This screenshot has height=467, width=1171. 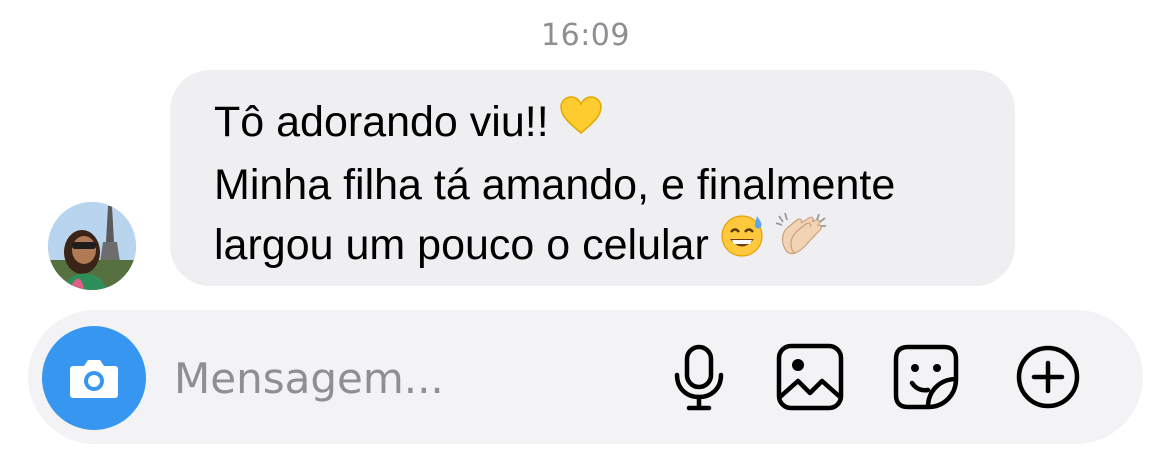 I want to click on gallery-icon, so click(x=810, y=377).